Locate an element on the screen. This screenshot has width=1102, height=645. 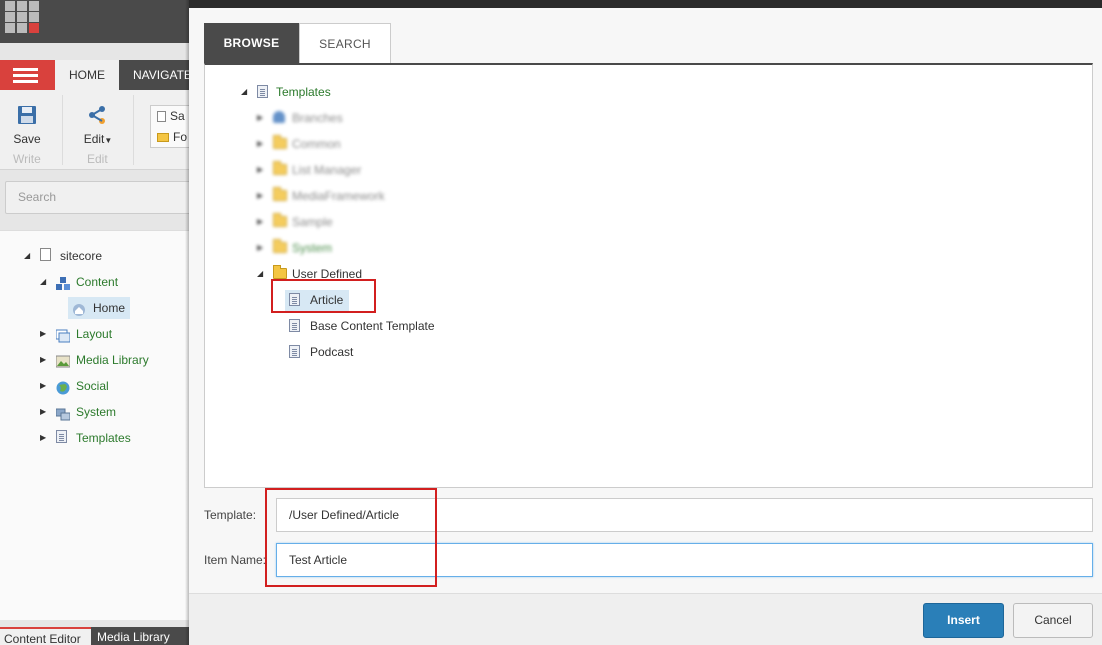
dialog-title-bar is located at coordinates (645, 4).